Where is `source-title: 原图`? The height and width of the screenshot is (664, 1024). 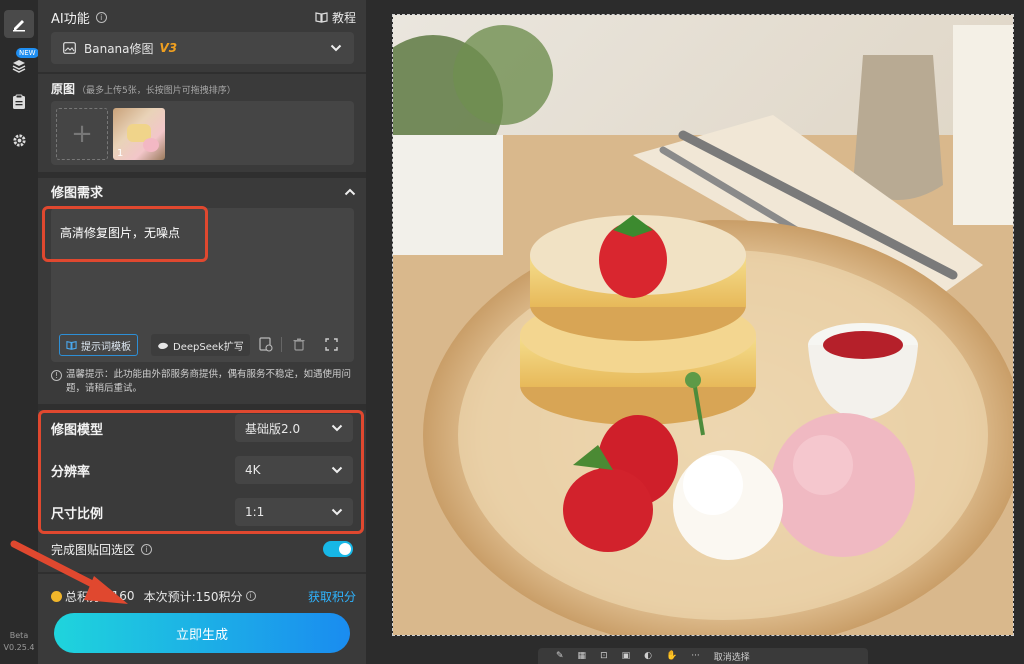 source-title: 原图 is located at coordinates (63, 89).